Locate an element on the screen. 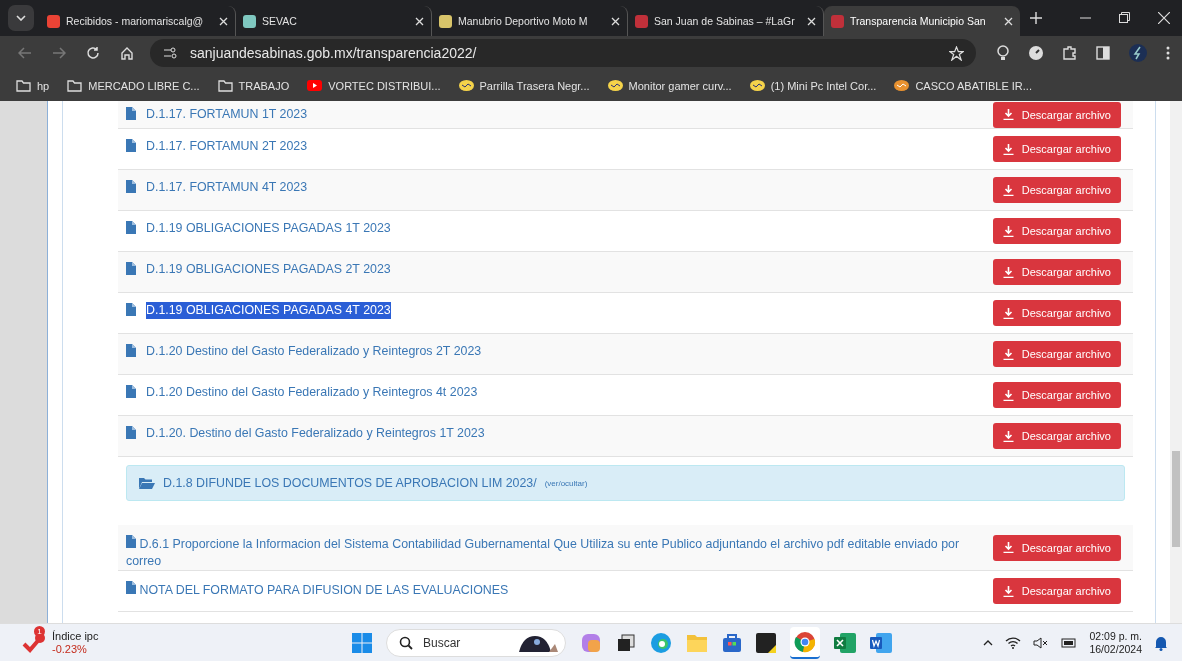 Image resolution: width=1182 pixels, height=661 pixels. chrome-taskbar-button is located at coordinates (805, 642).